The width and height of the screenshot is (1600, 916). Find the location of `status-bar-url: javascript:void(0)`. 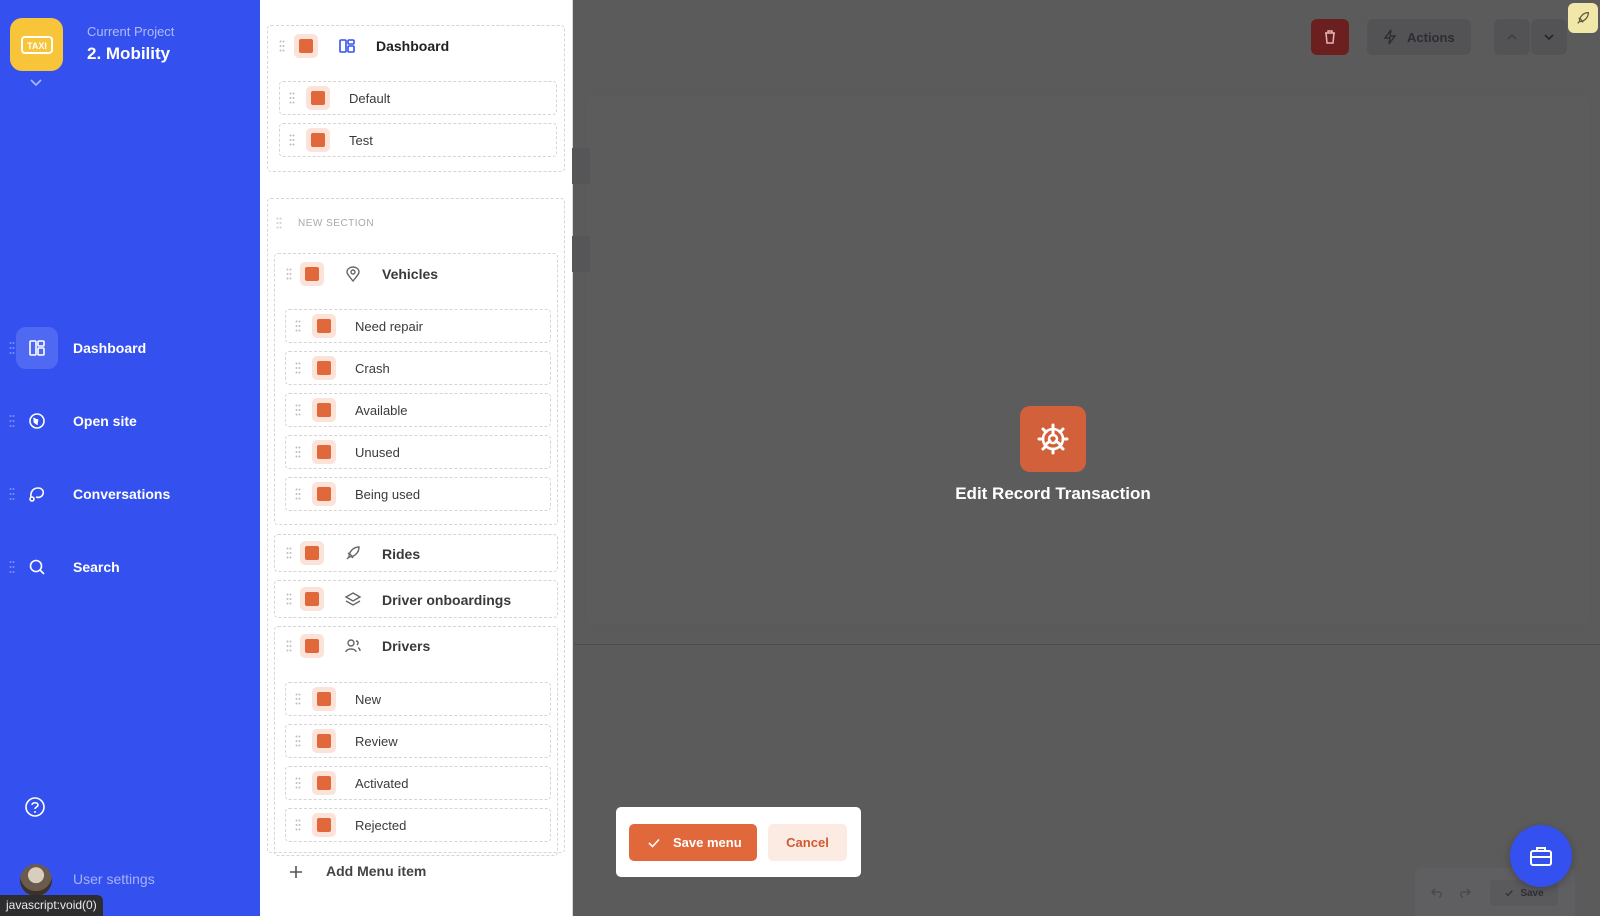

status-bar-url: javascript:void(0) is located at coordinates (51, 905).